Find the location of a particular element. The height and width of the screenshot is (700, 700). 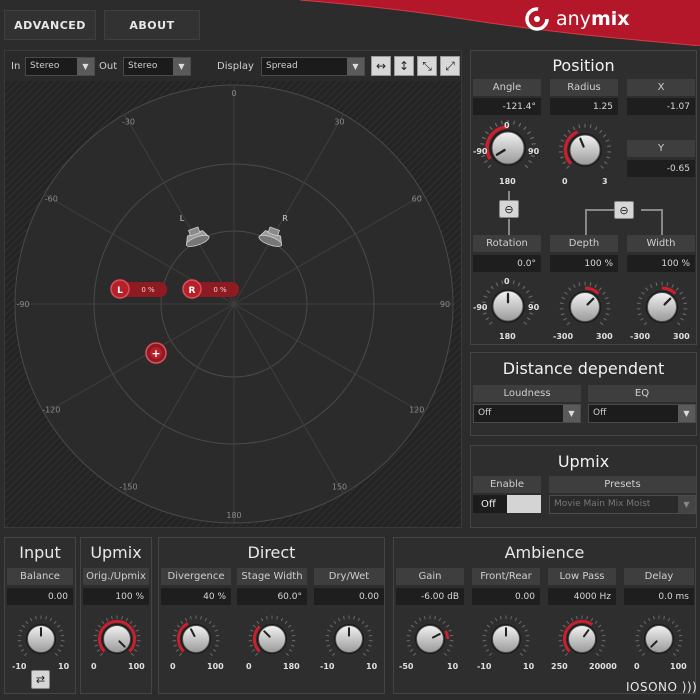

rotation-header: Rotation is located at coordinates (507, 243).